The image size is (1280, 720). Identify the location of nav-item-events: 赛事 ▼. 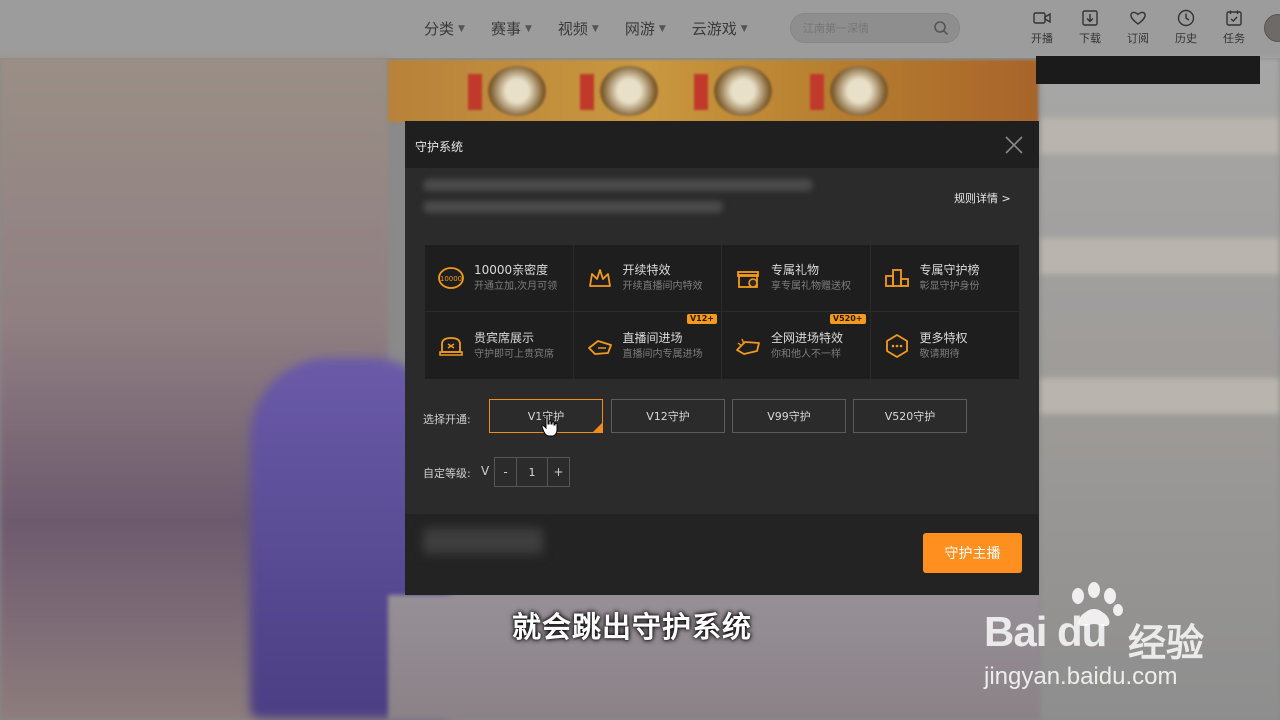
(511, 28).